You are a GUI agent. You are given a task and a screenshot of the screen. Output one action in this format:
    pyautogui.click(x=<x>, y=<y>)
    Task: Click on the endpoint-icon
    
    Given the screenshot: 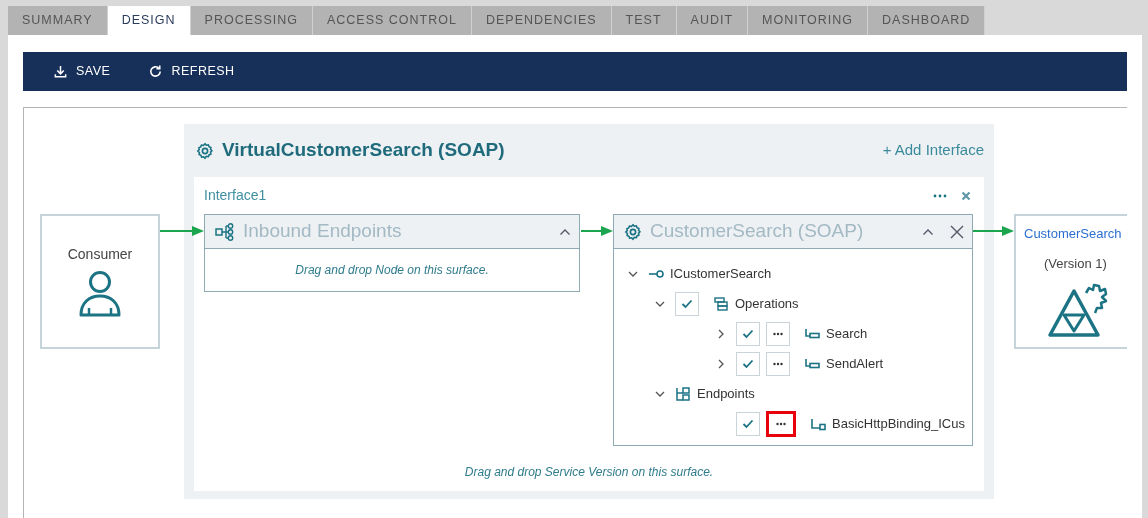 What is the action you would take?
    pyautogui.click(x=818, y=424)
    